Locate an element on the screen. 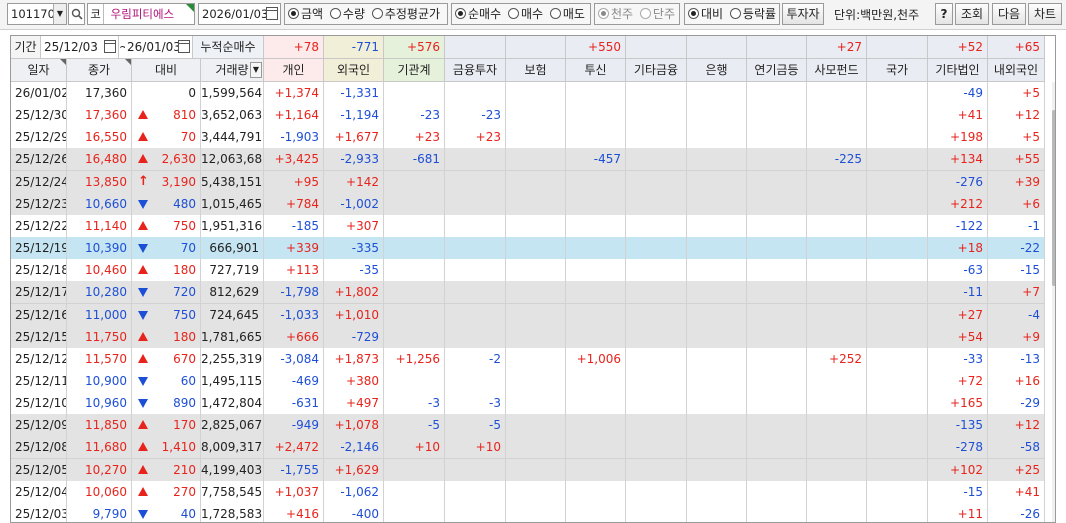 This screenshot has height=523, width=1066. cell-volume: 1,472,804 is located at coordinates (232, 404).